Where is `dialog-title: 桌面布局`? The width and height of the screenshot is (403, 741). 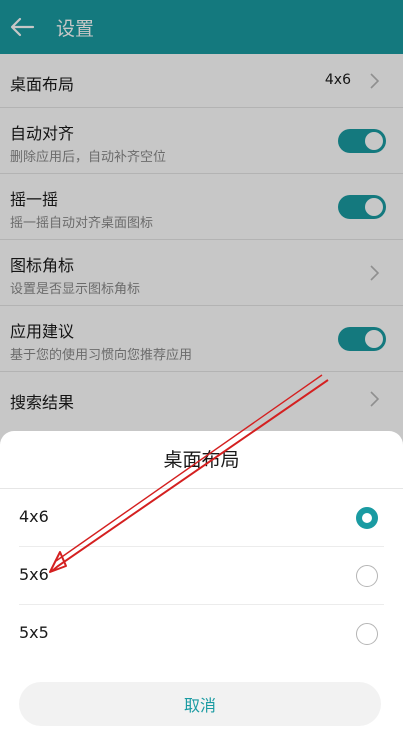 dialog-title: 桌面布局 is located at coordinates (201, 460).